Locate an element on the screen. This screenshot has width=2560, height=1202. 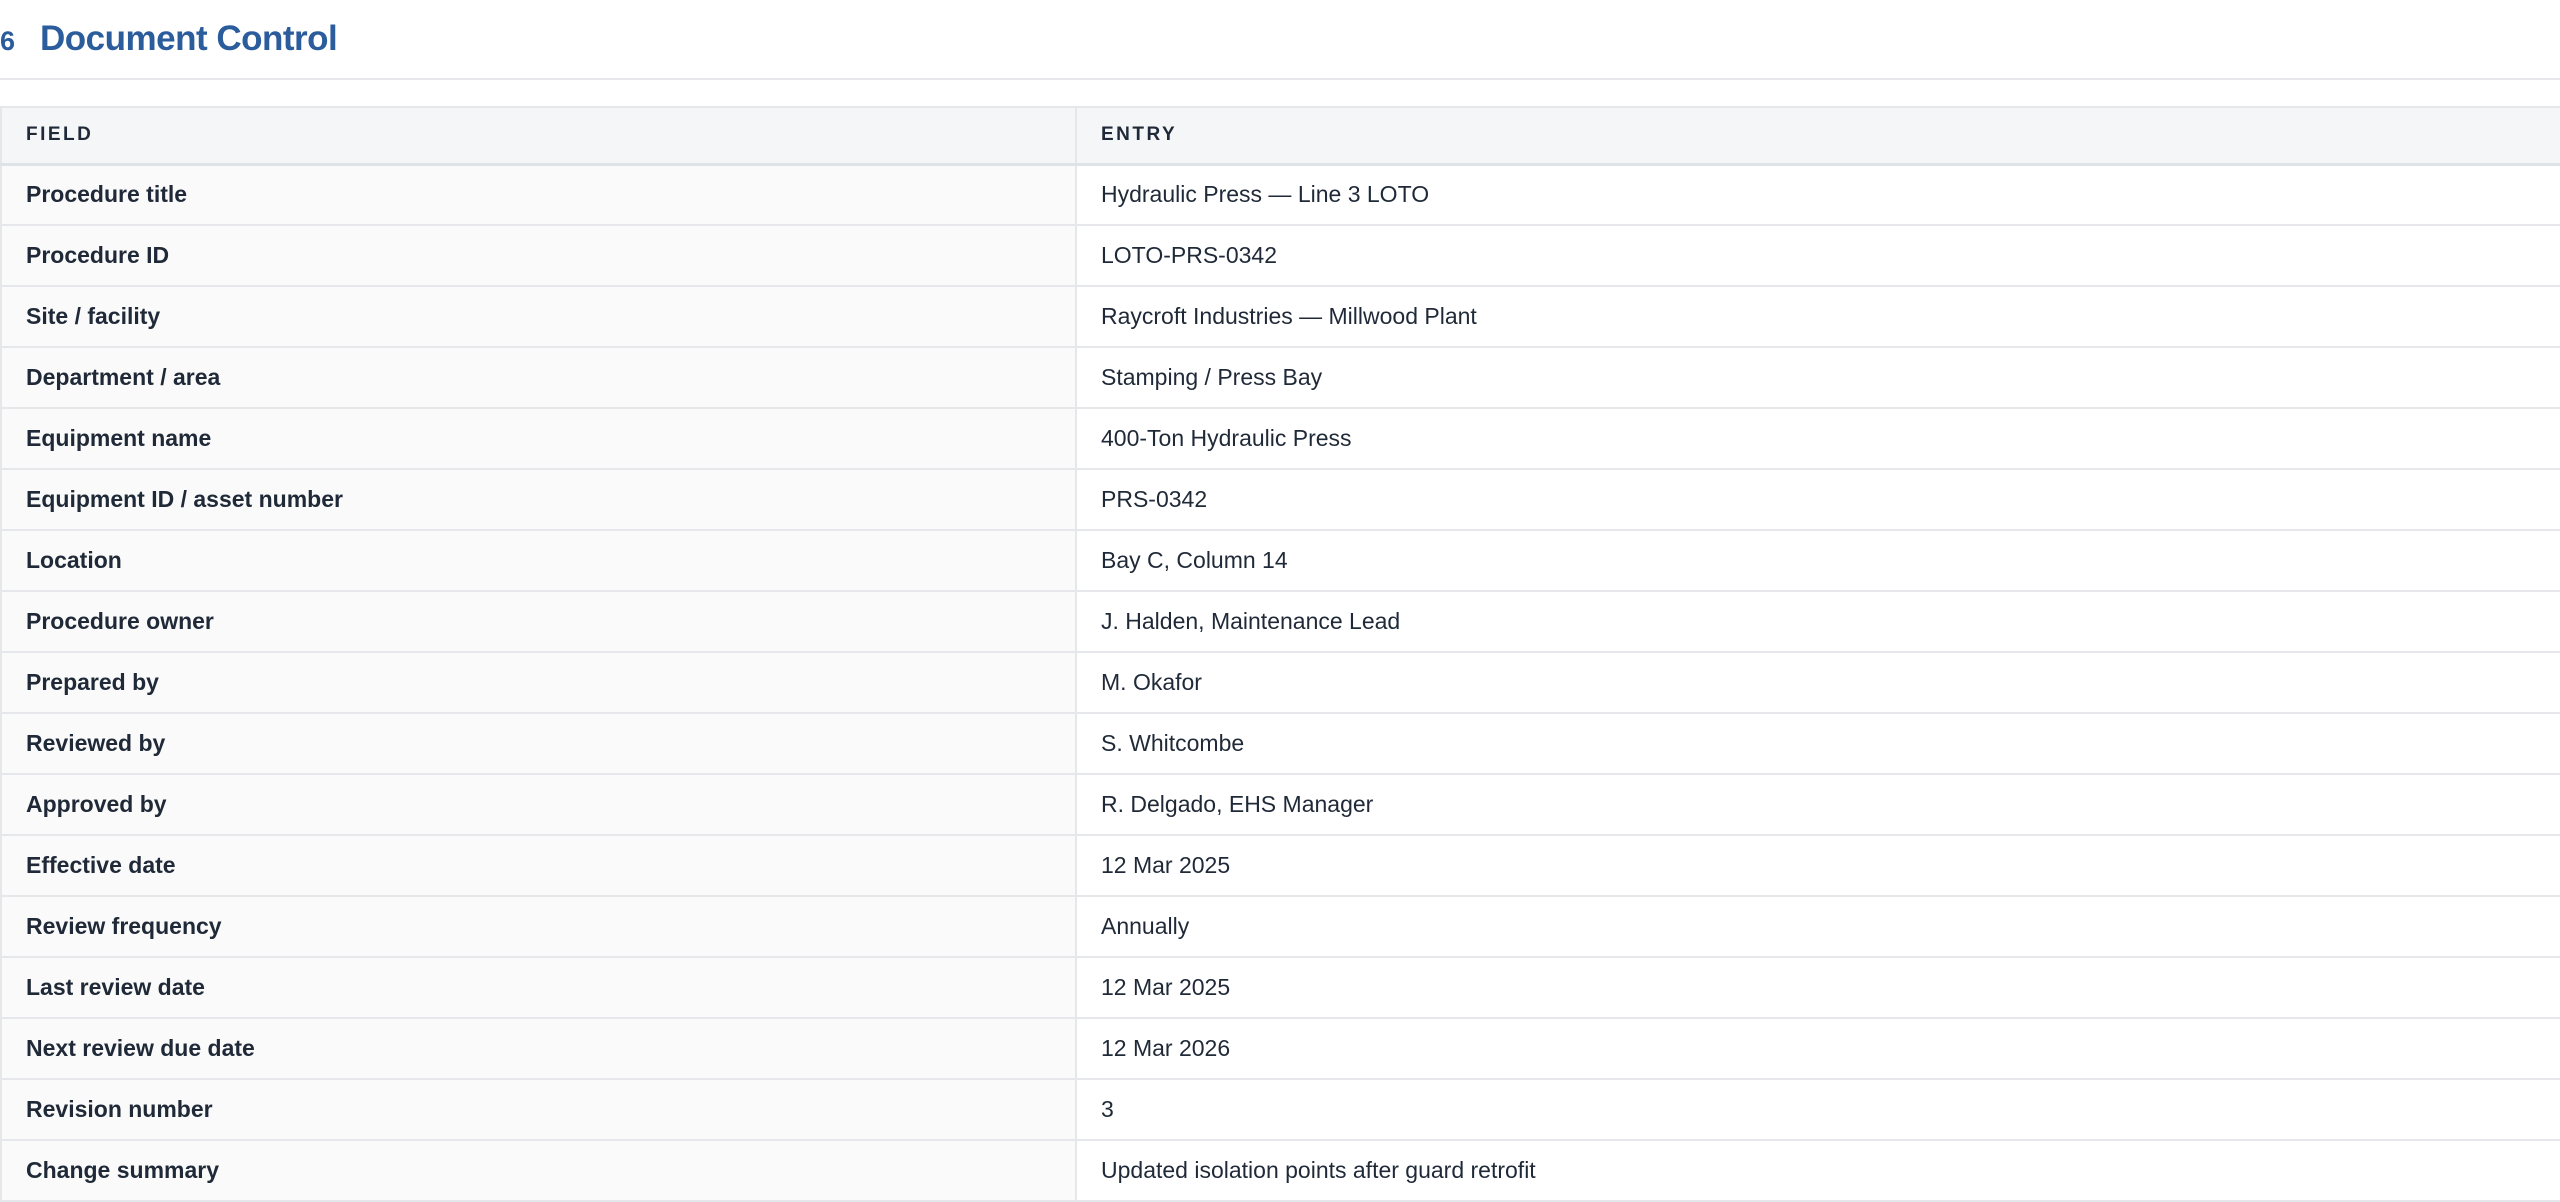
section-header: 6 Document Control is located at coordinates (1280, 40).